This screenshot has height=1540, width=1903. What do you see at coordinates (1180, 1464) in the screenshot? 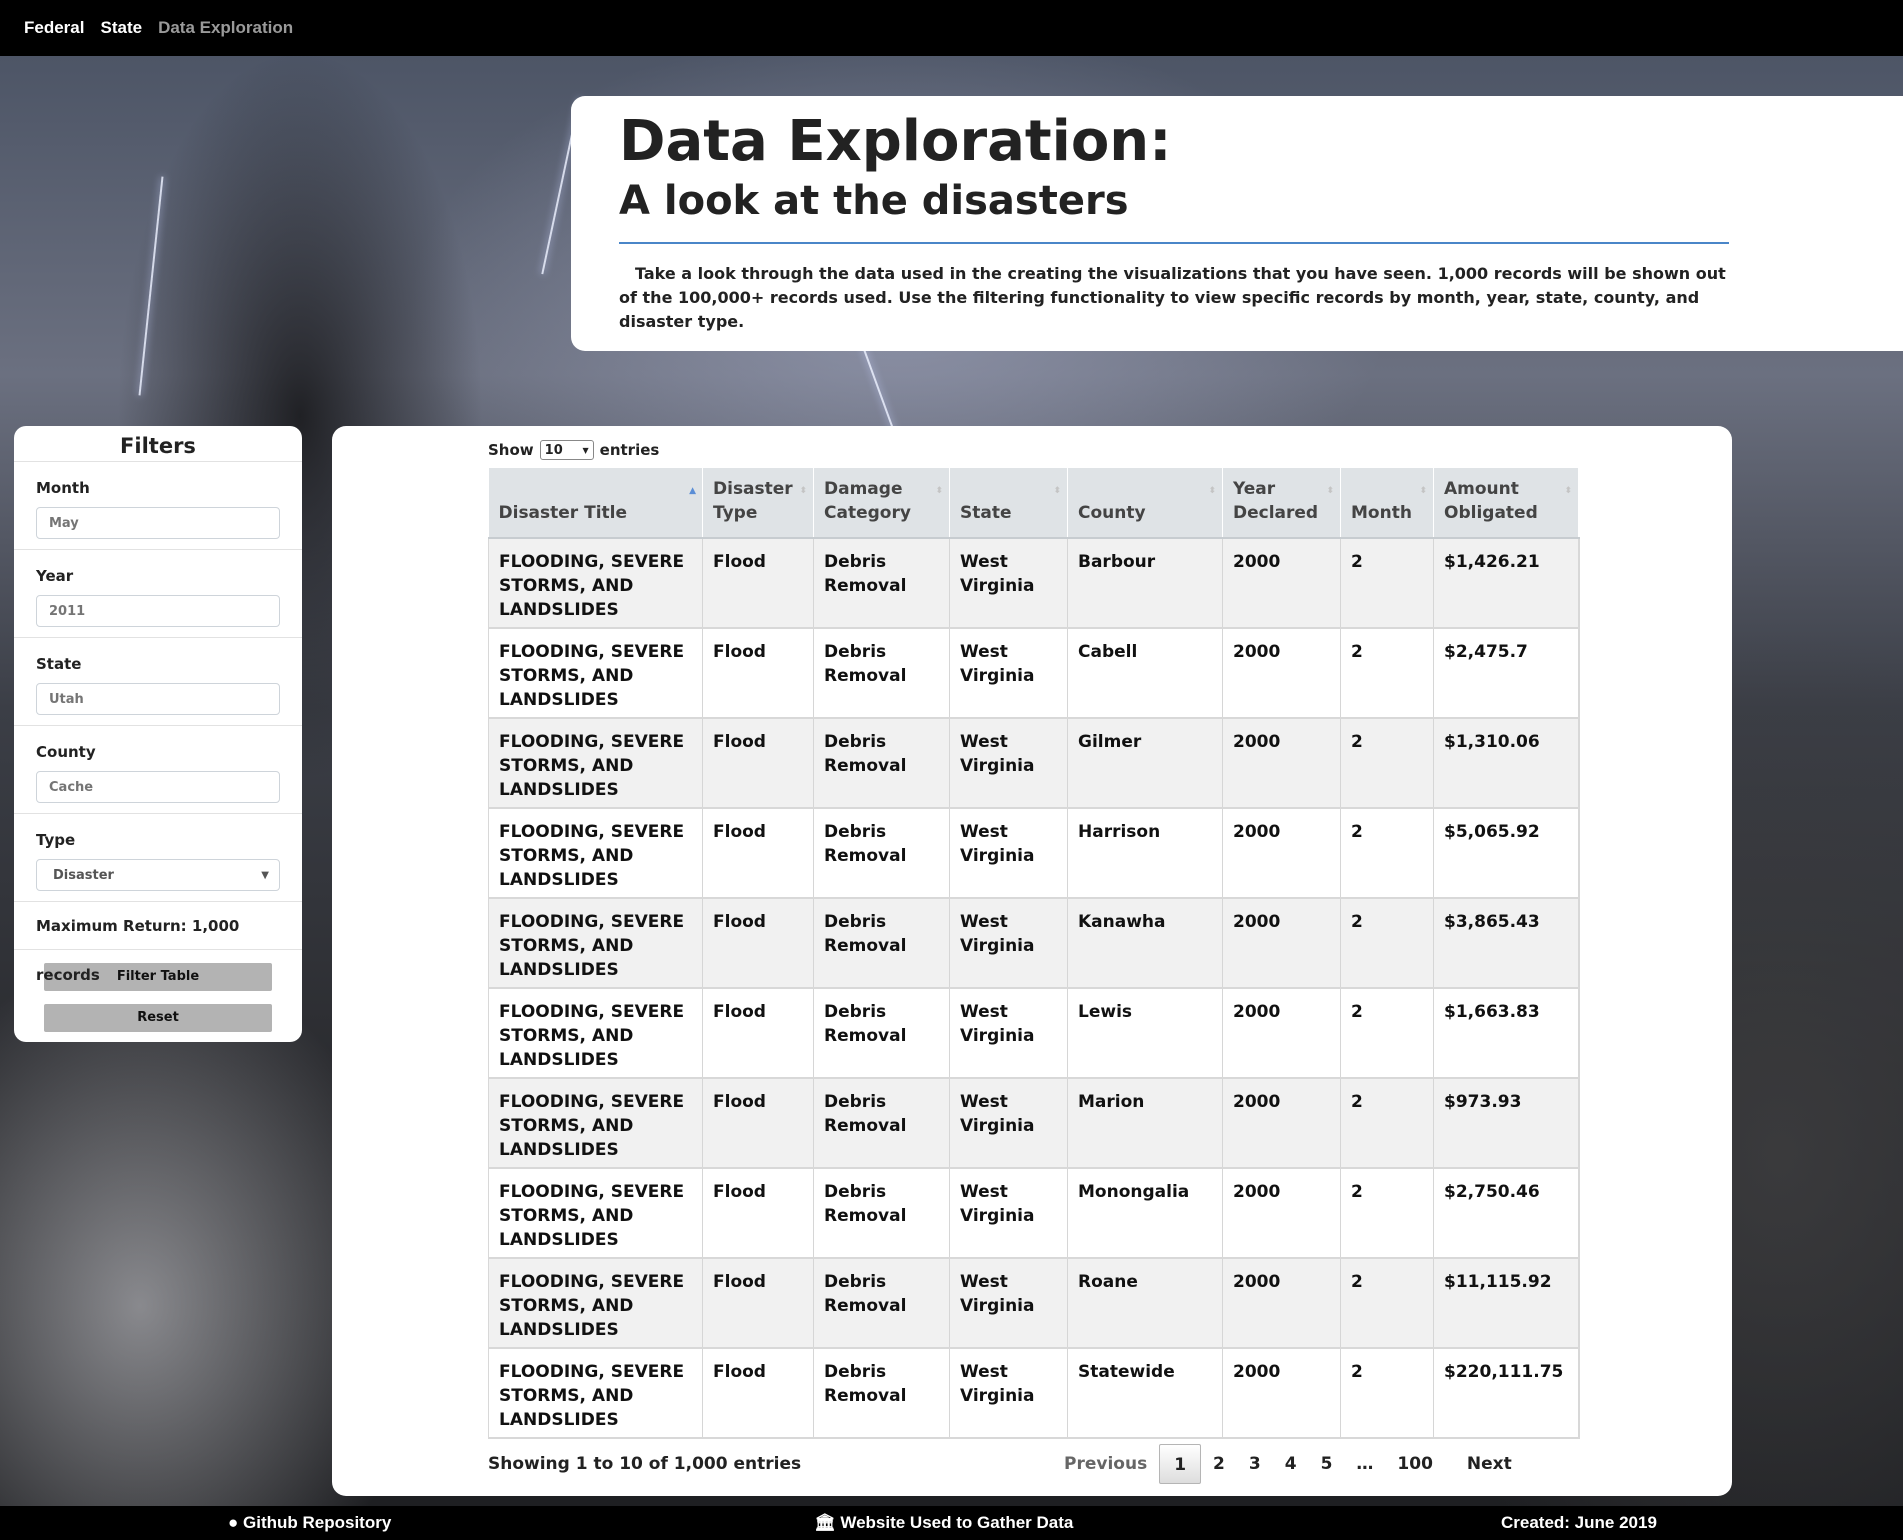
I see `page-button: 1` at bounding box center [1180, 1464].